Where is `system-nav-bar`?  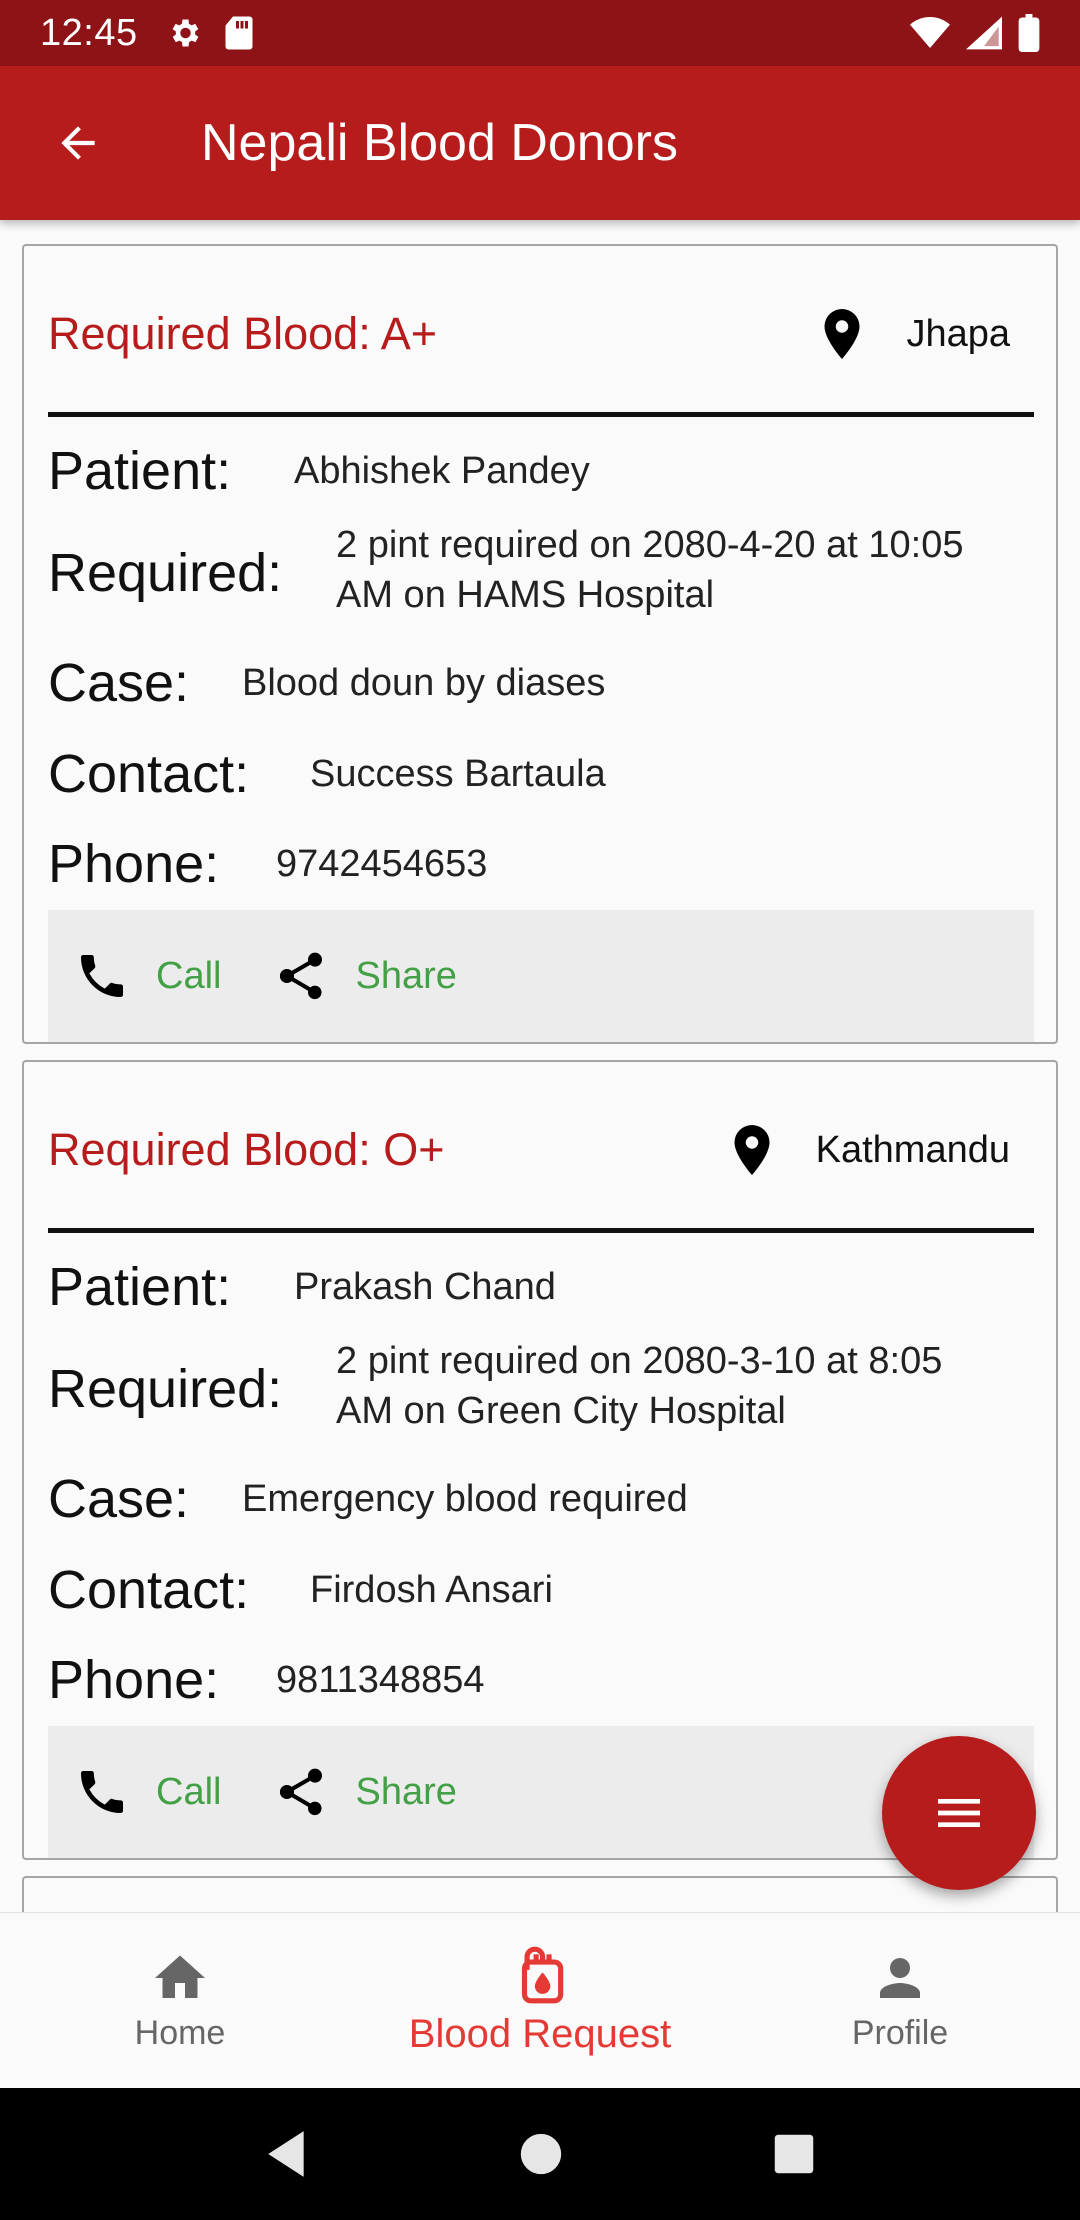
system-nav-bar is located at coordinates (540, 2154).